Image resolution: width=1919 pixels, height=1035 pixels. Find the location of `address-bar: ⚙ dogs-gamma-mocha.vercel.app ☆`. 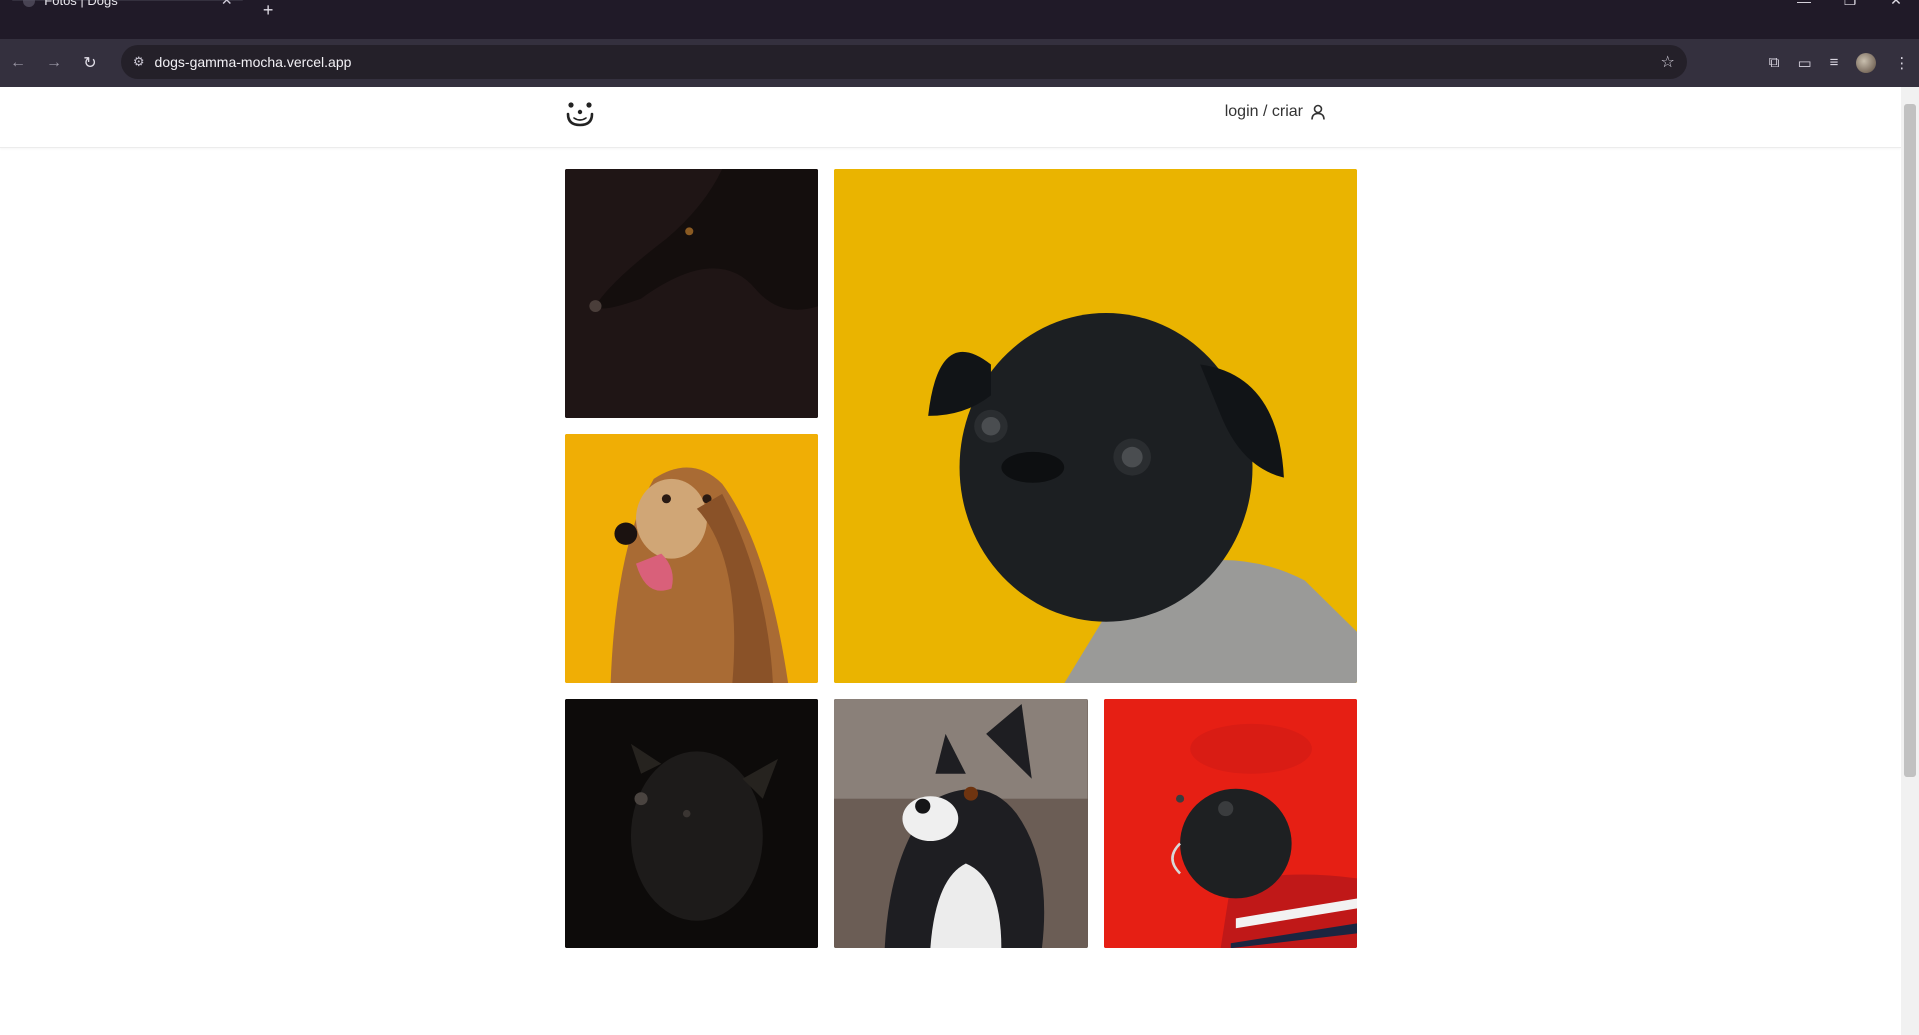

address-bar: ⚙ dogs-gamma-mocha.vercel.app ☆ is located at coordinates (903, 62).